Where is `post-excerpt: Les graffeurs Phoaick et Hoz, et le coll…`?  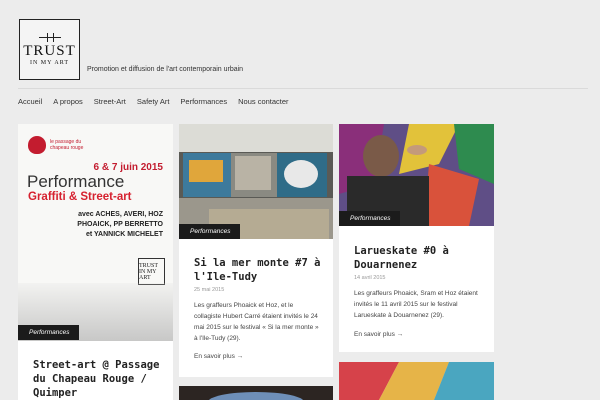 post-excerpt: Les graffeurs Phoaick et Hoz, et le coll… is located at coordinates (256, 322).